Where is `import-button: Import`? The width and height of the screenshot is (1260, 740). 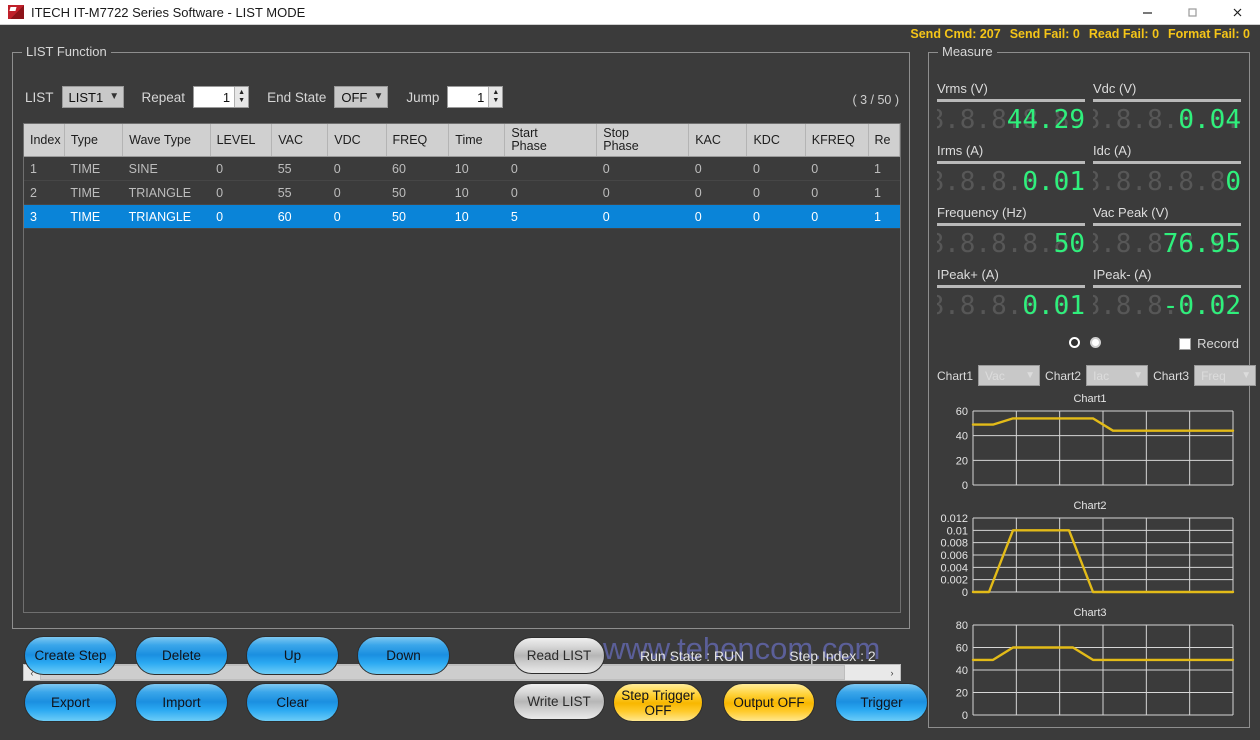 import-button: Import is located at coordinates (181, 702).